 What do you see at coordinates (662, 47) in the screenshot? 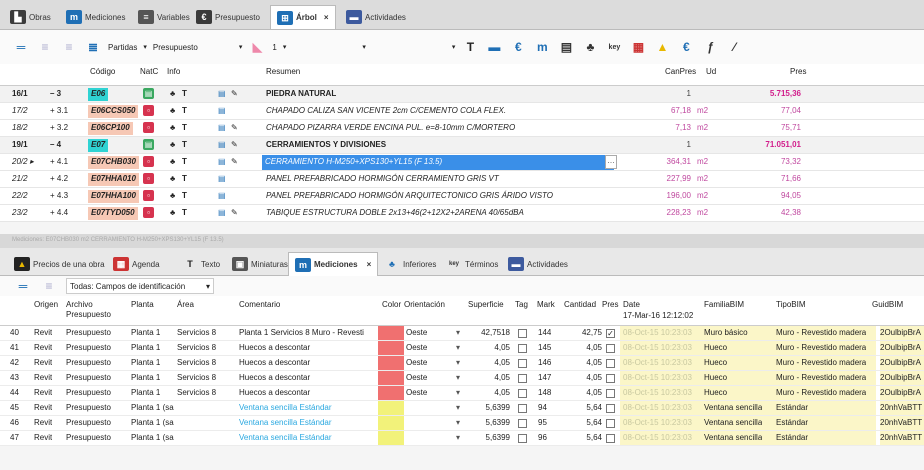
I see `warning-icon: ▲` at bounding box center [662, 47].